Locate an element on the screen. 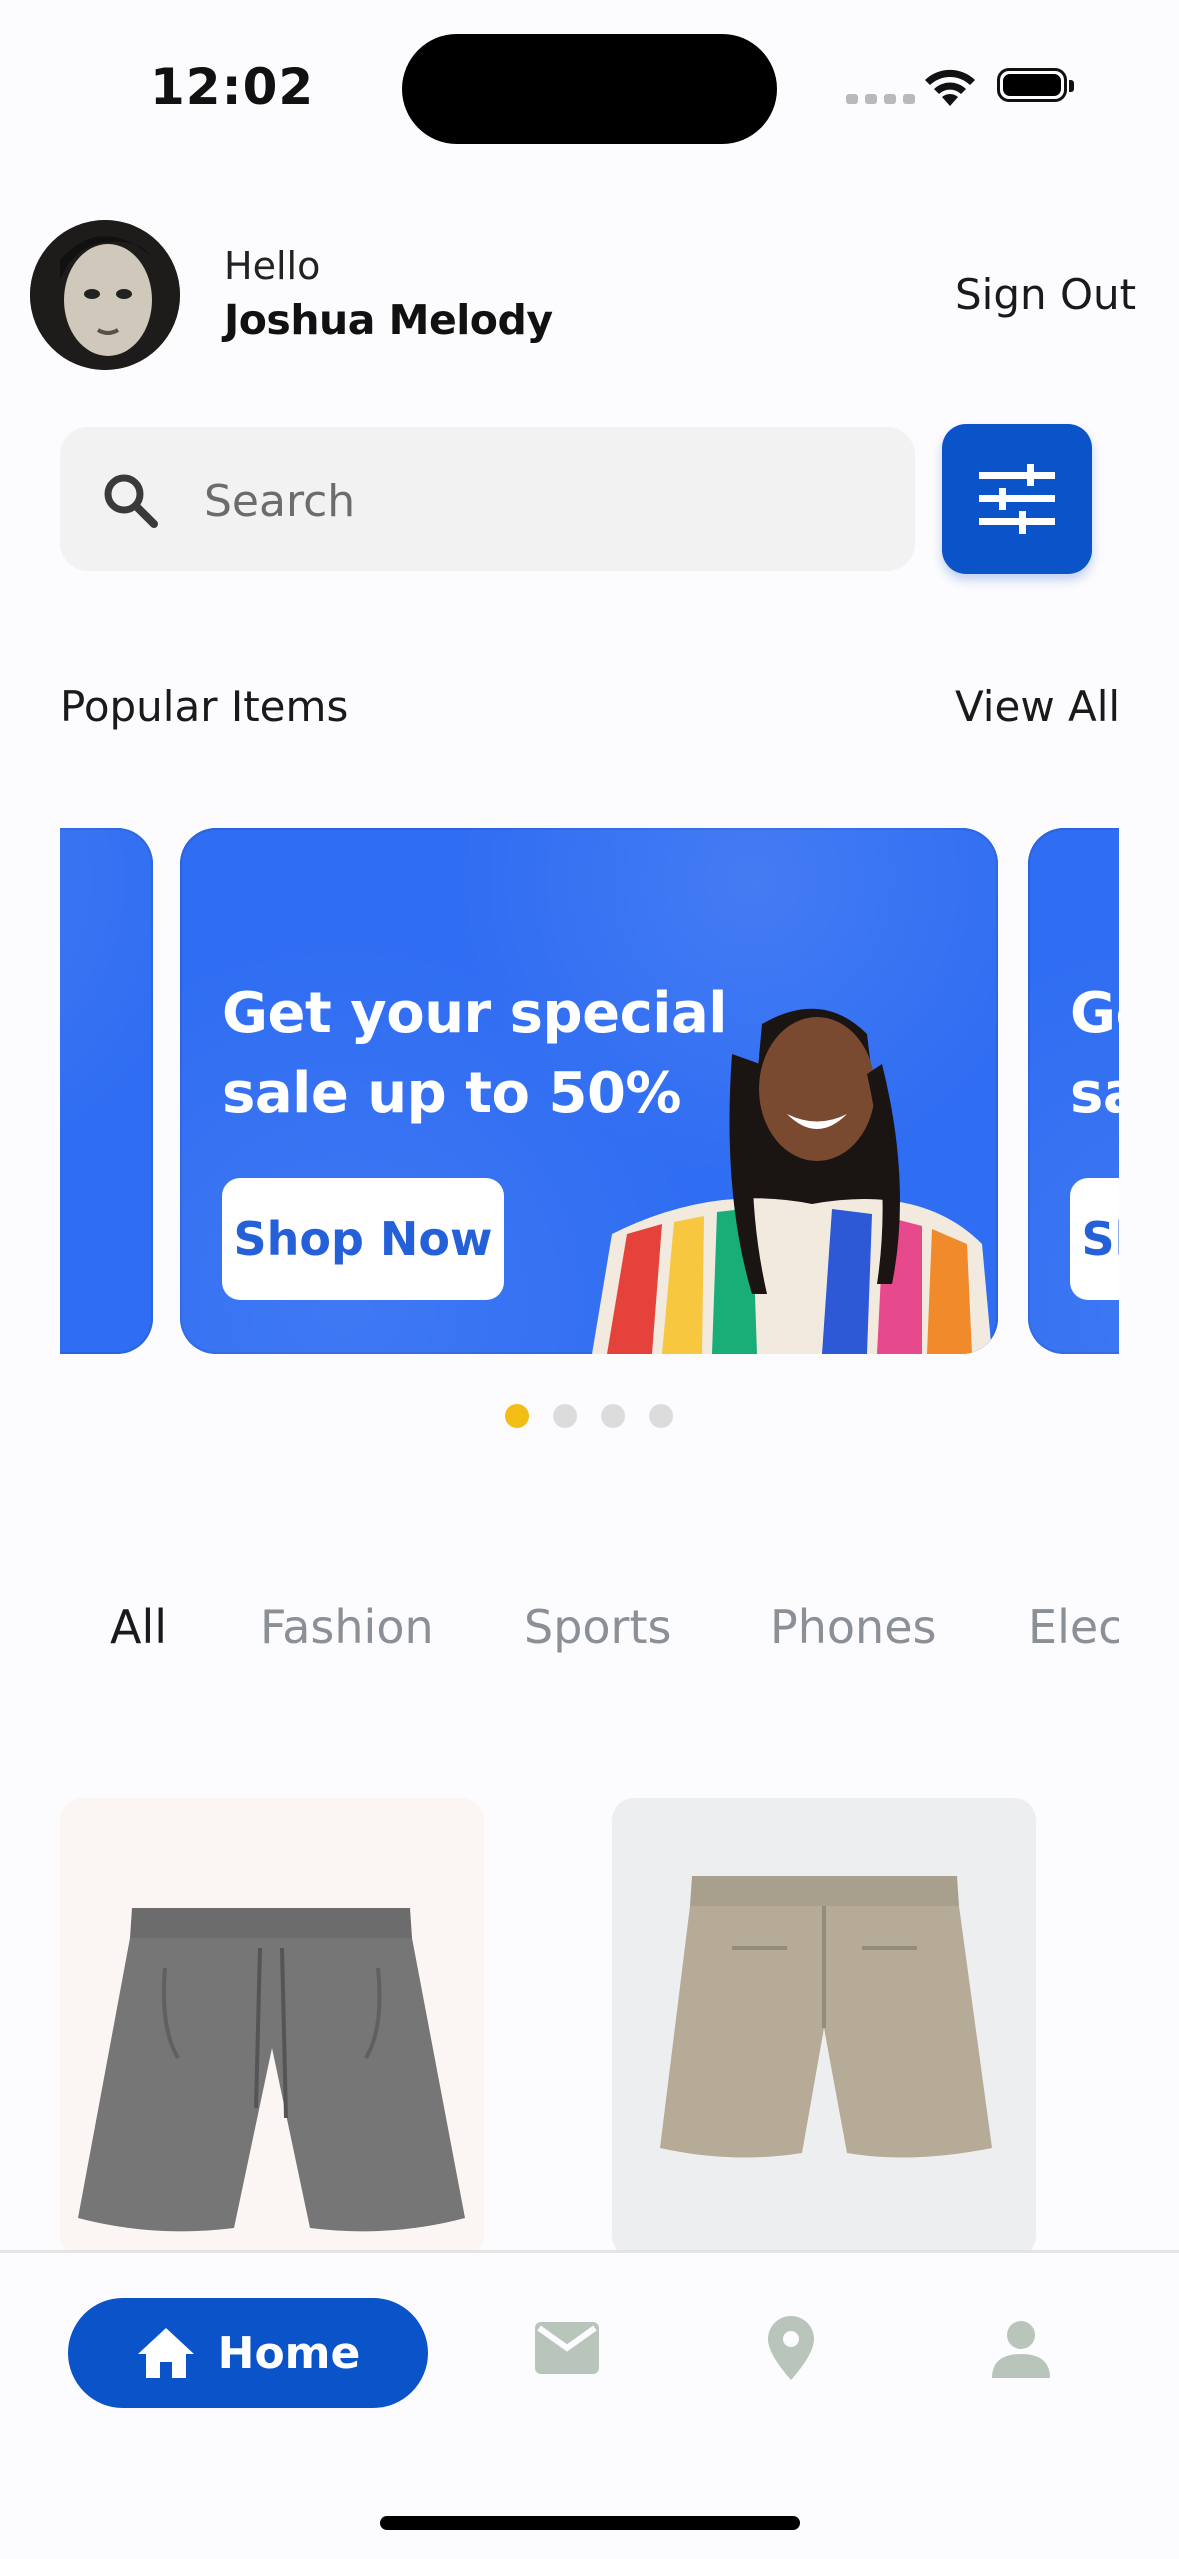 This screenshot has width=1179, height=2559. promo-banner-previous is located at coordinates (106, 1091).